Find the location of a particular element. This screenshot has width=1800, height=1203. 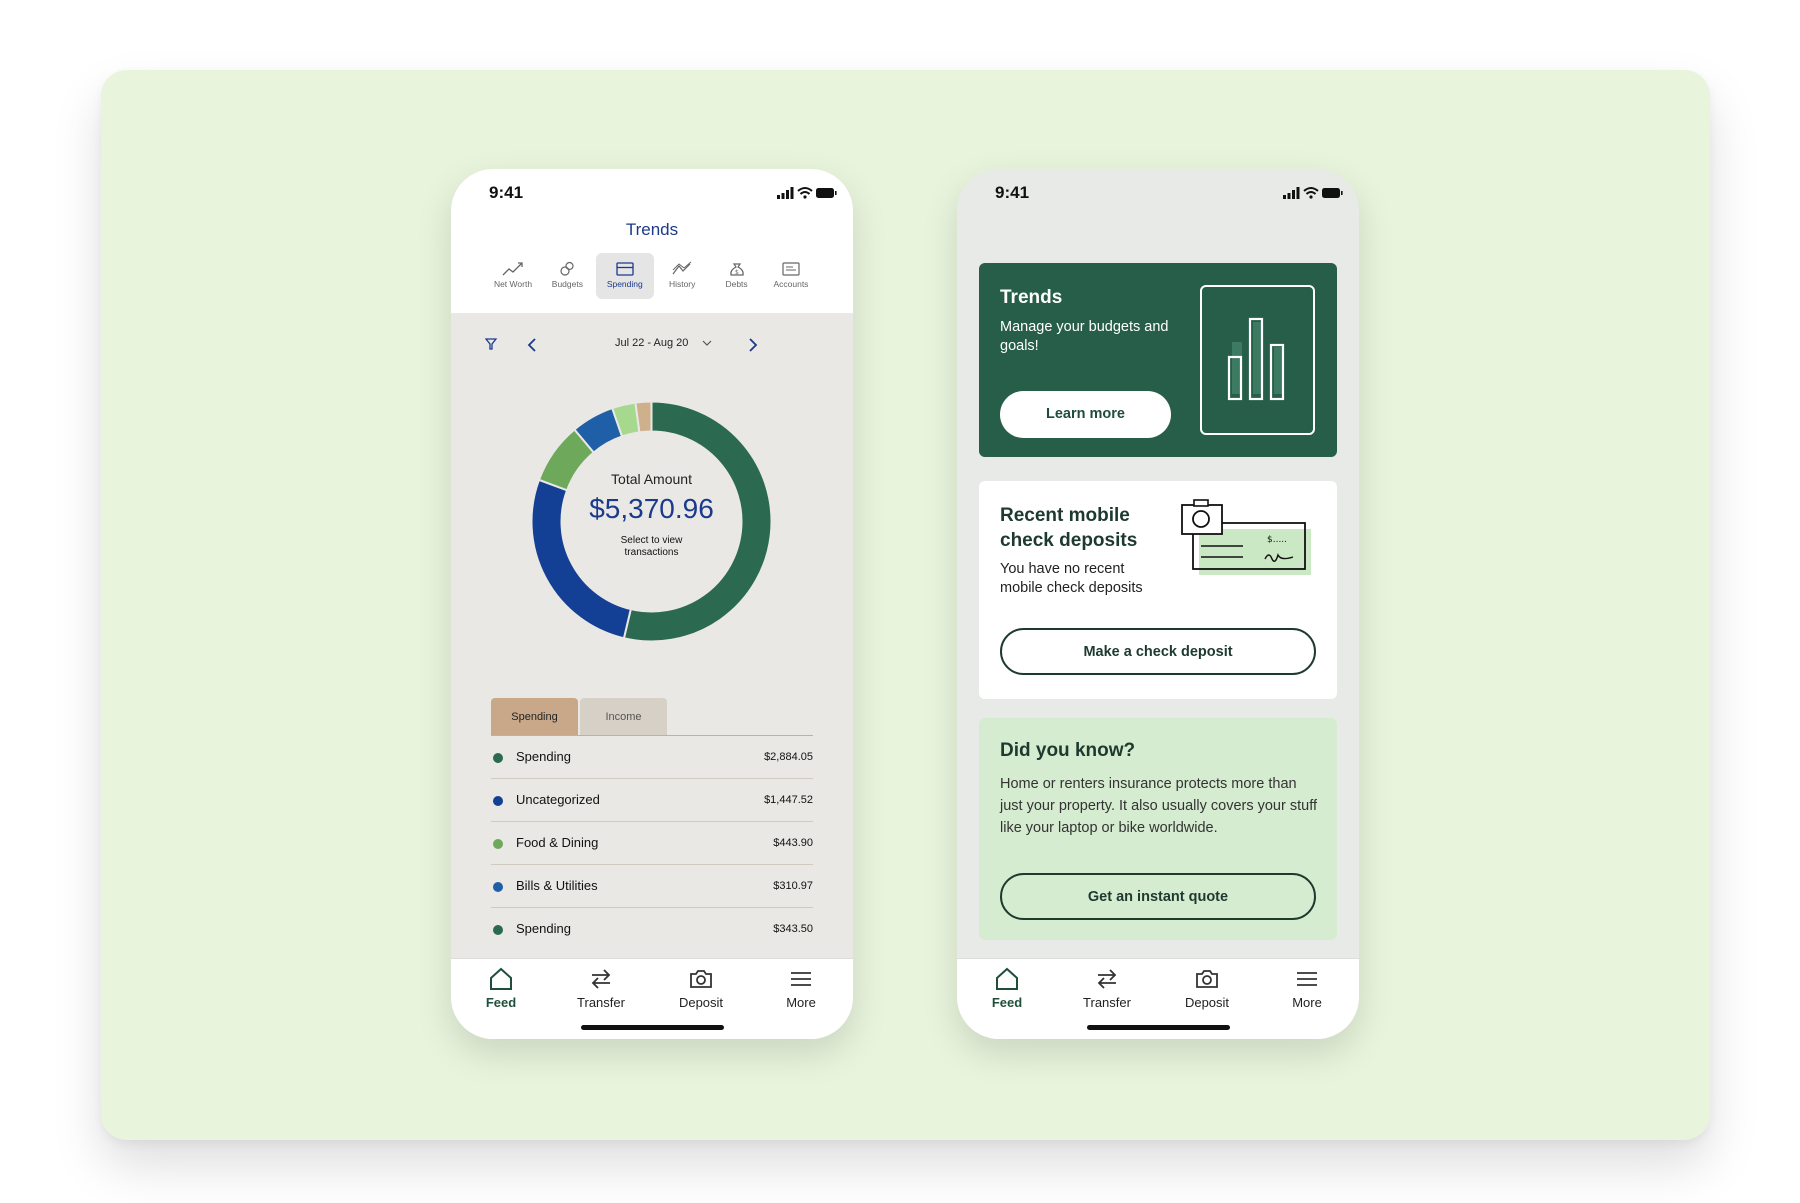

category-value: $2,884.05 is located at coordinates (788, 757).